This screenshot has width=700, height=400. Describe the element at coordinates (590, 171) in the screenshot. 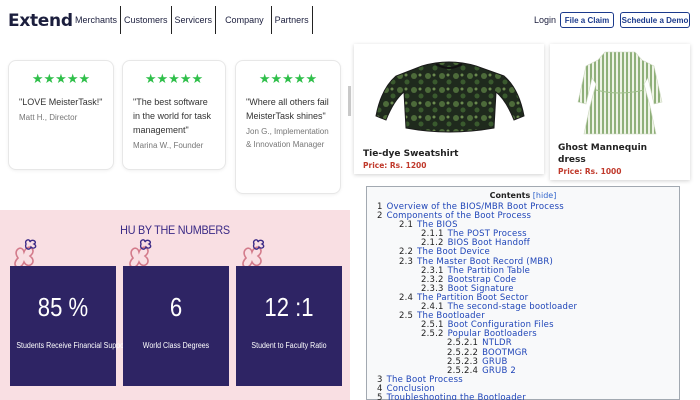

I see `product-price: Price: Rs. 1000` at that location.